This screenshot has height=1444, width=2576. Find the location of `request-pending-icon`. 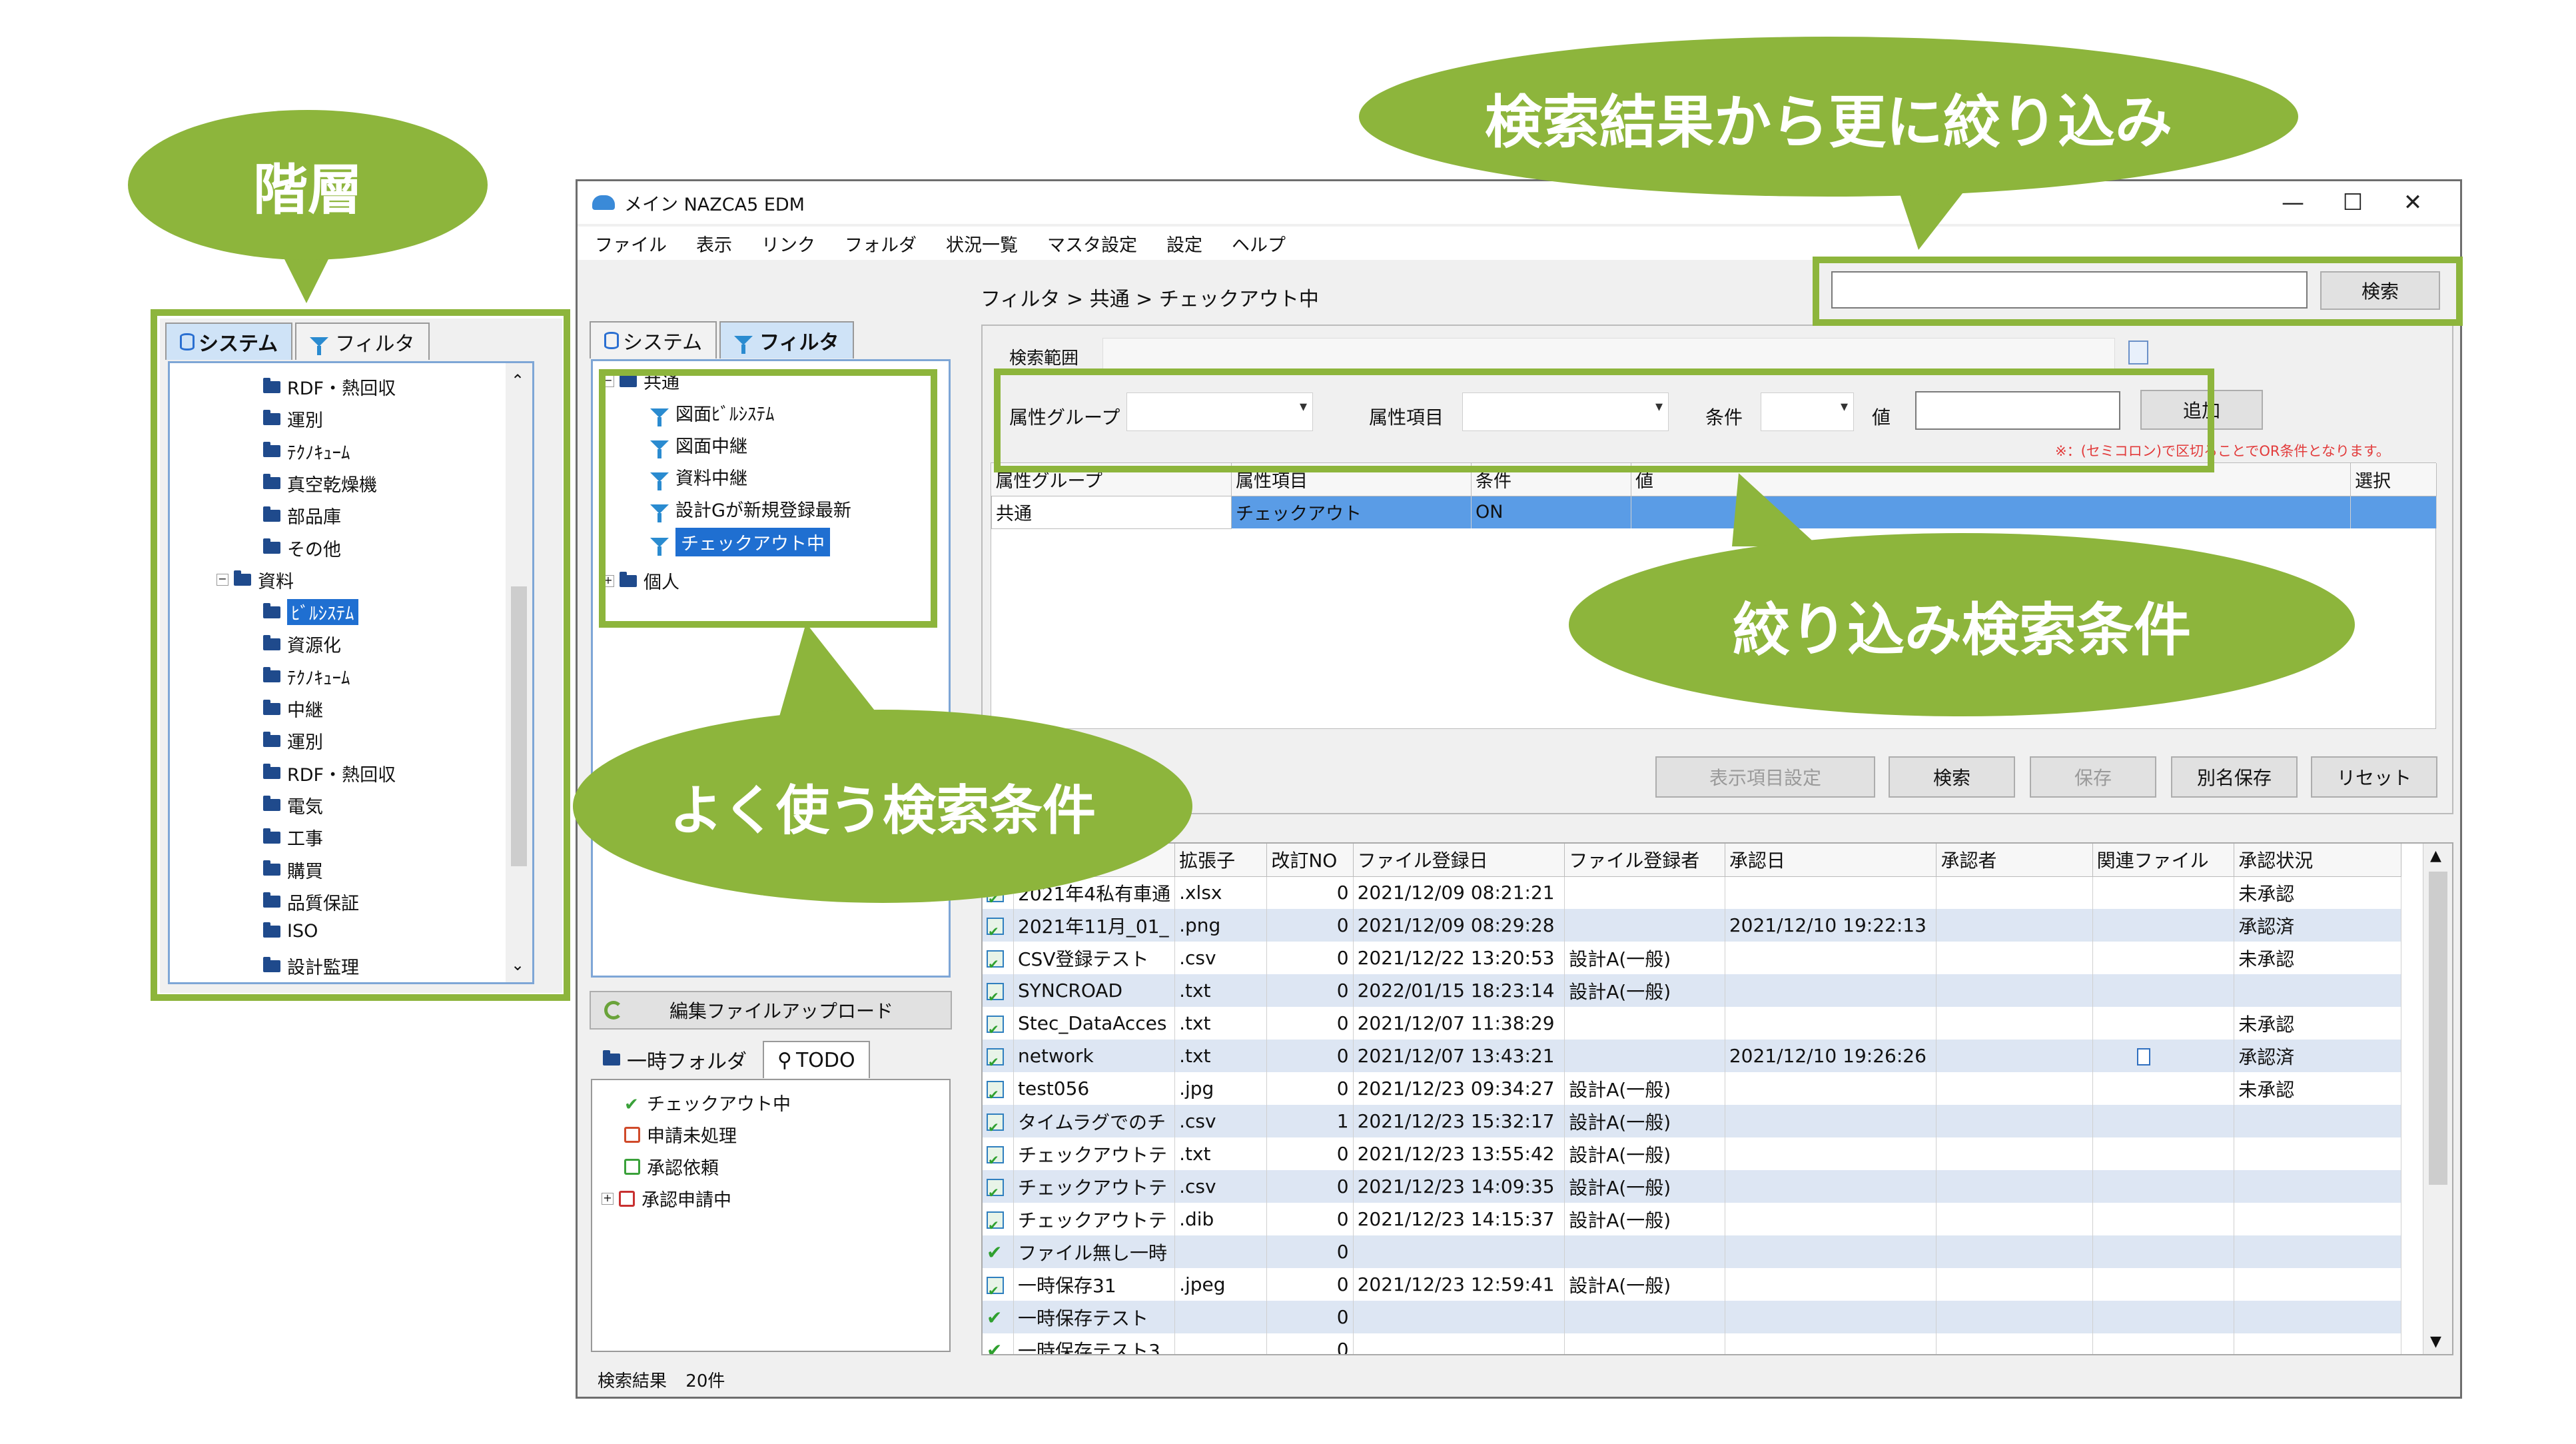

request-pending-icon is located at coordinates (632, 1134).